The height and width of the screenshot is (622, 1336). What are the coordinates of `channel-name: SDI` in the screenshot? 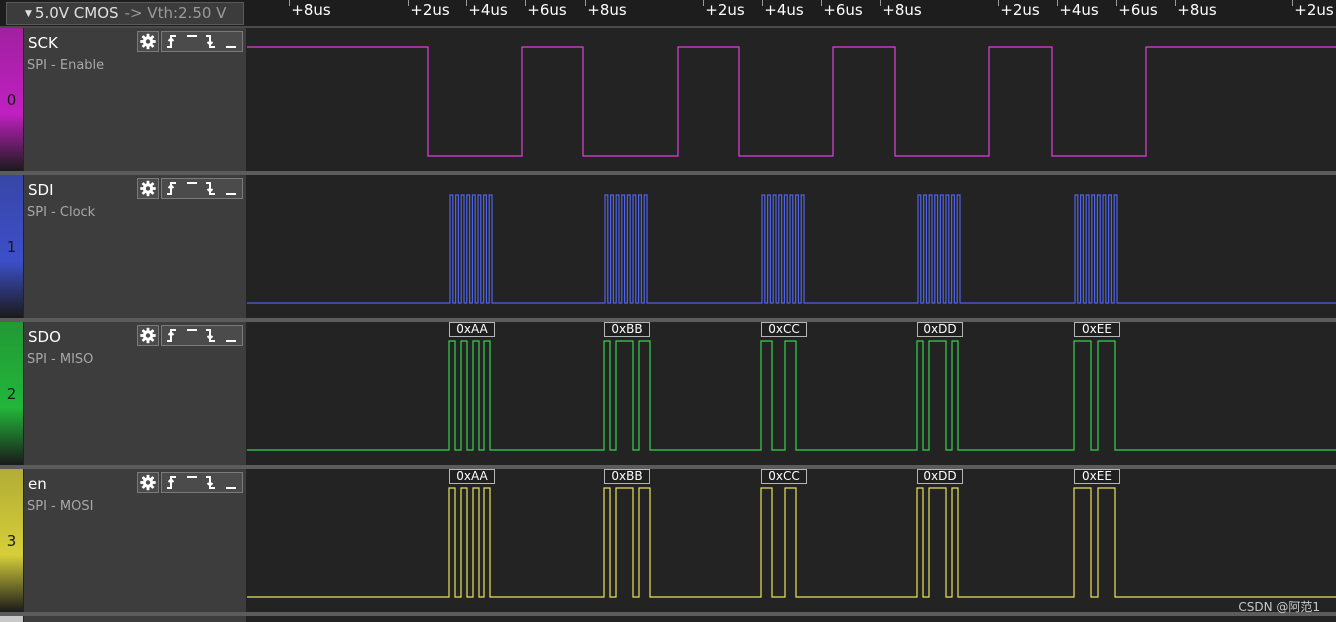 It's located at (41, 190).